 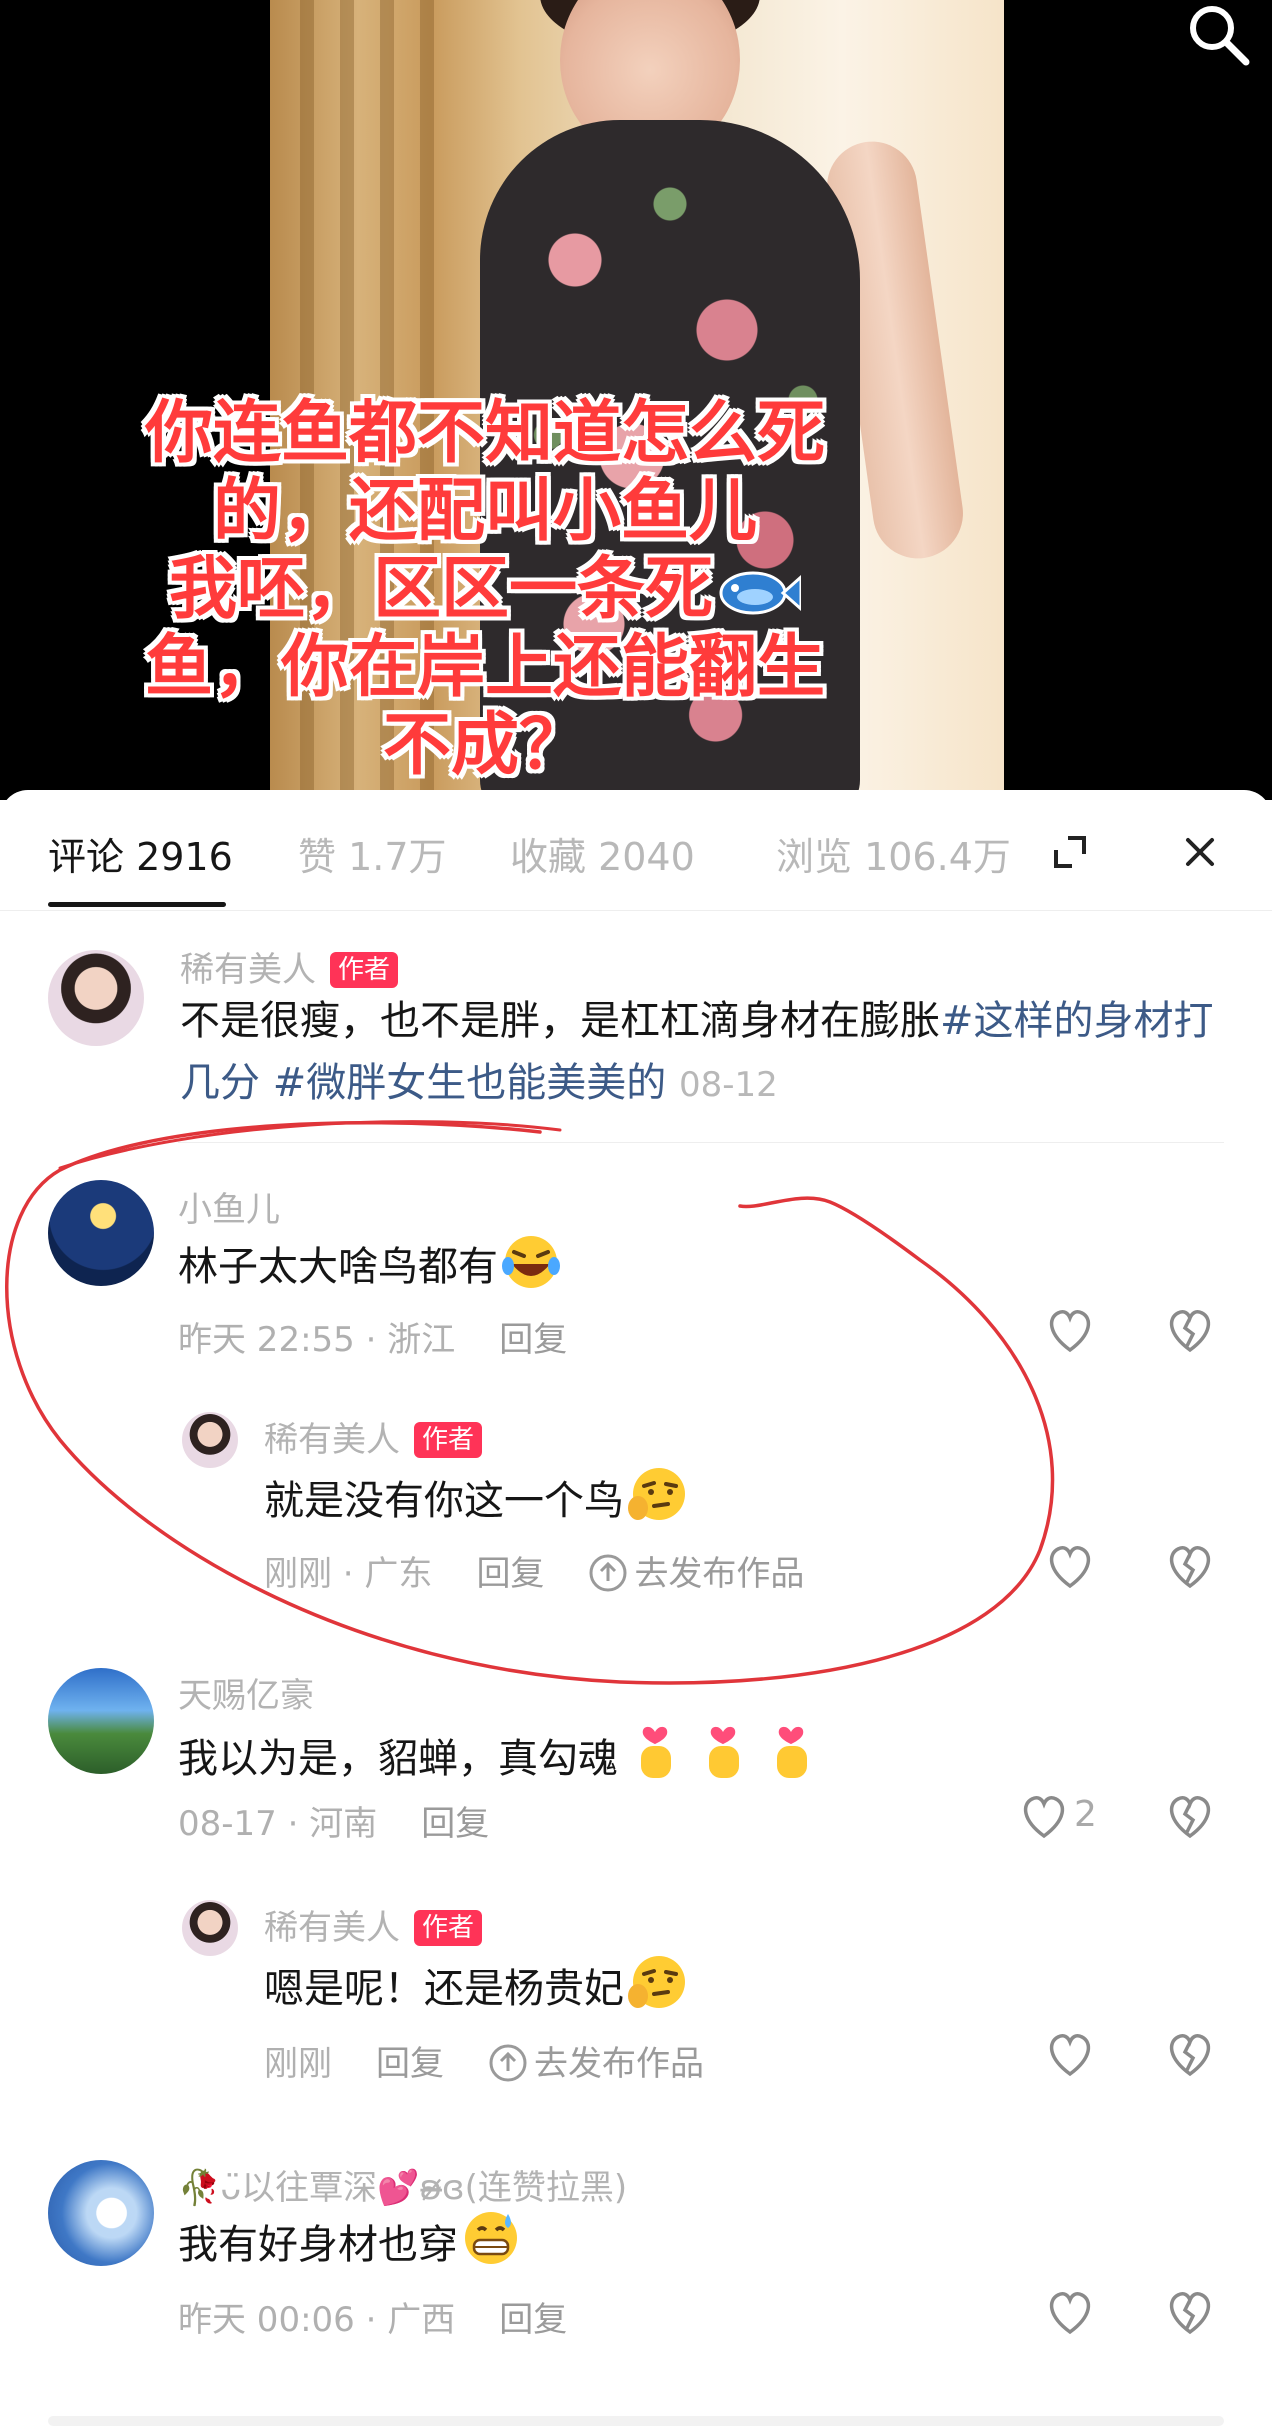 I want to click on comment-text: 嗯是呢！还是杨贵妃, so click(x=477, y=1986).